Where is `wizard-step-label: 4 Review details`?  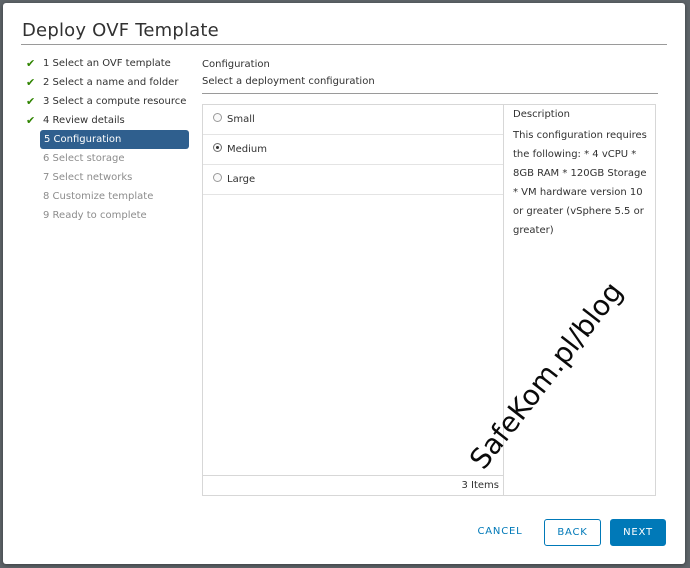 wizard-step-label: 4 Review details is located at coordinates (84, 120).